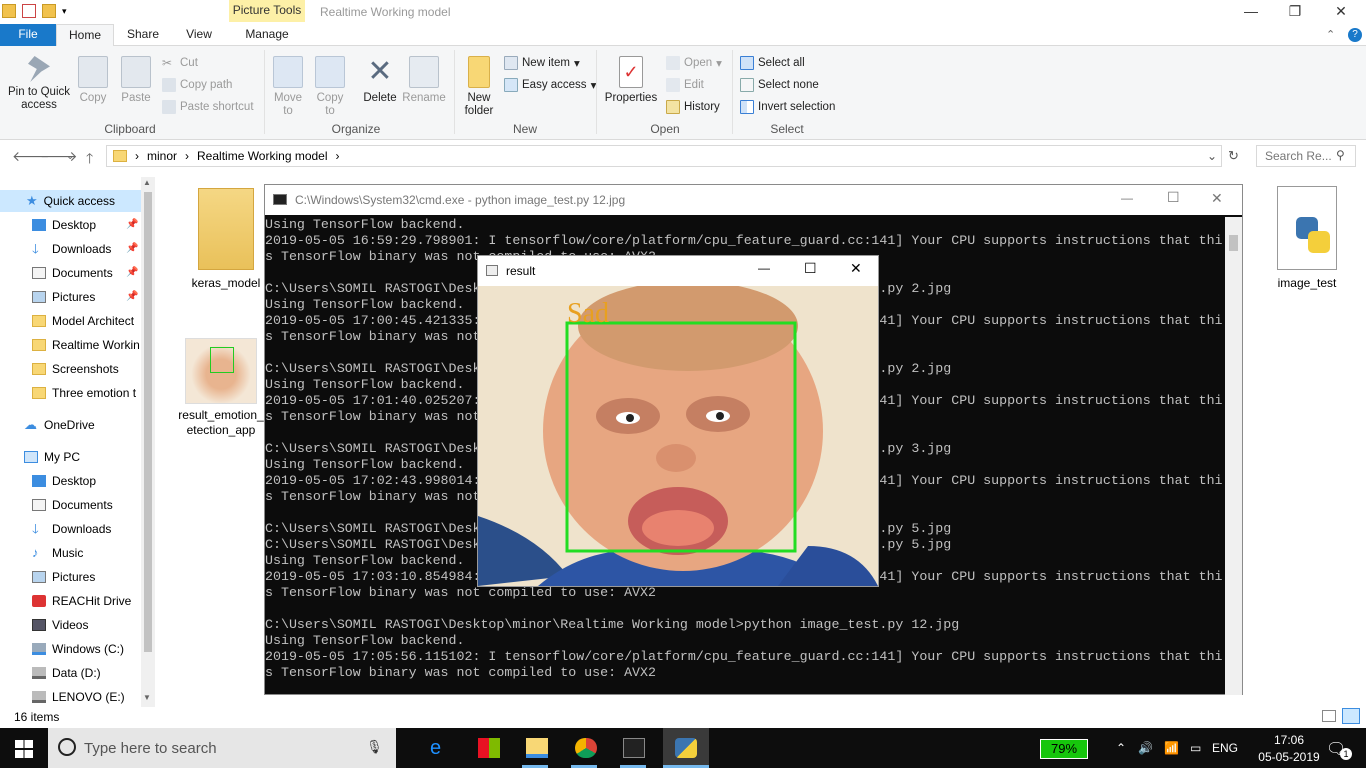 The height and width of the screenshot is (768, 1366). Describe the element at coordinates (1212, 156) in the screenshot. I see `address-dropdown-icon: ⌄` at that location.